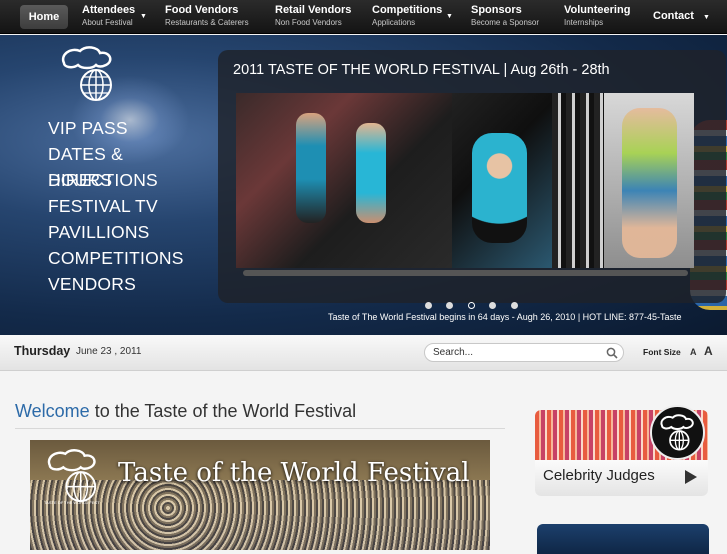 The image size is (727, 554). I want to click on nav-item-title: Food Vendors, so click(202, 10).